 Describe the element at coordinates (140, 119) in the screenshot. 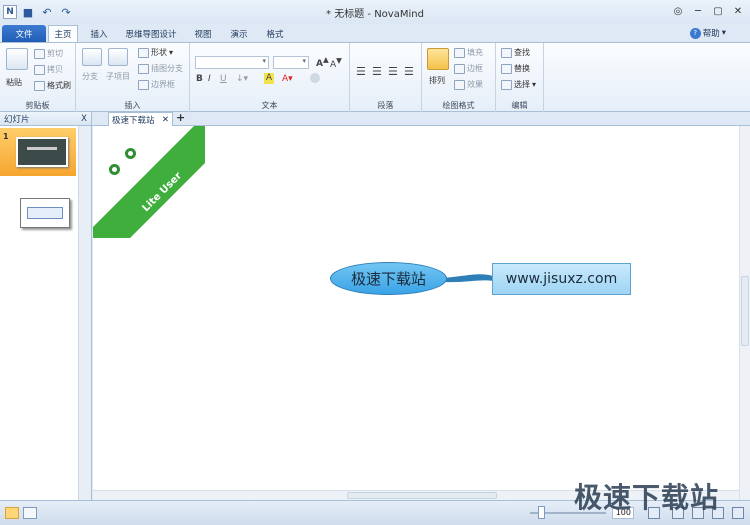

I see `document-tab: 极速下载站 ✕` at that location.